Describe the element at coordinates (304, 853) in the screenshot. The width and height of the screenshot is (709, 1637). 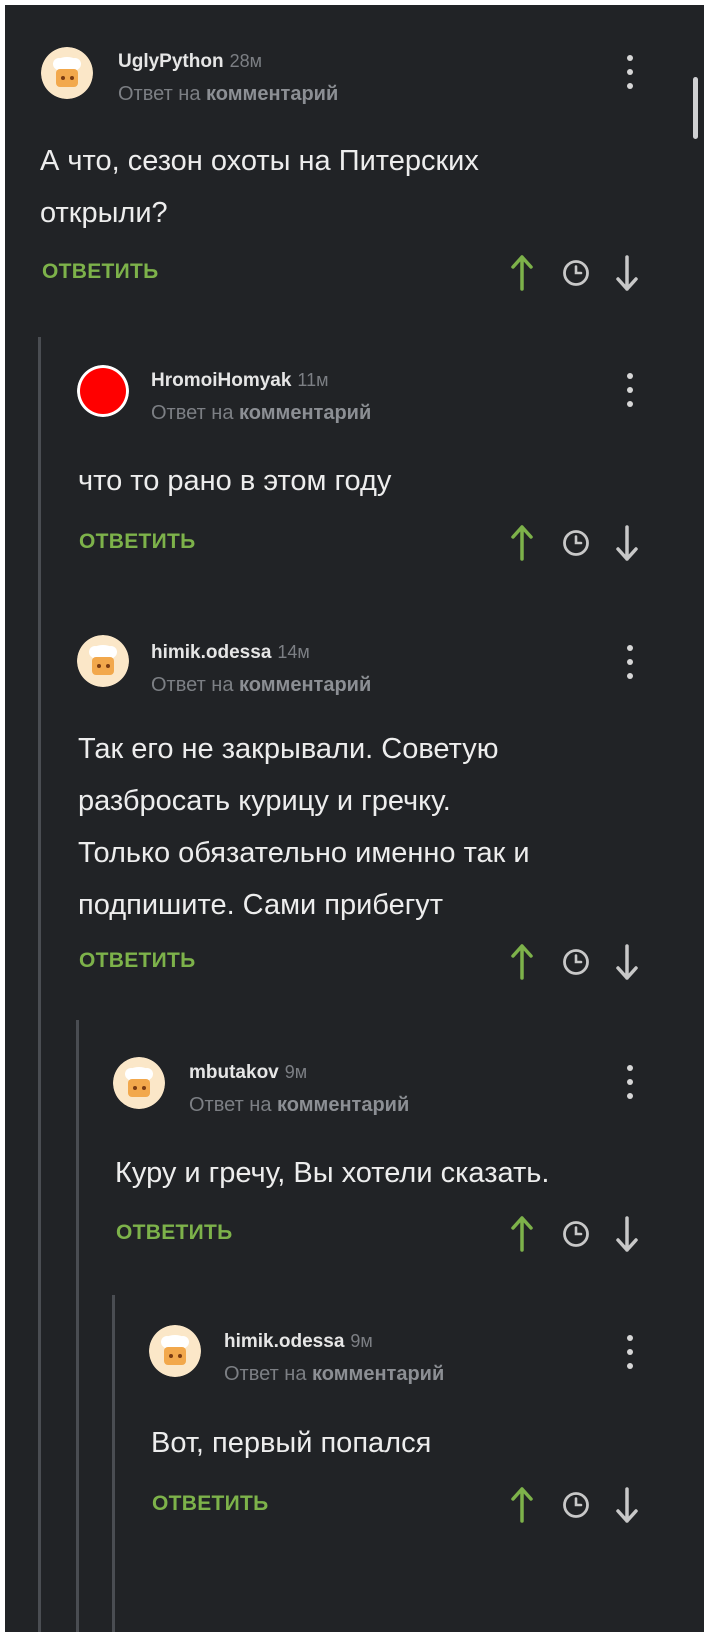
I see `comment-line: Только обязательно именно так и` at that location.